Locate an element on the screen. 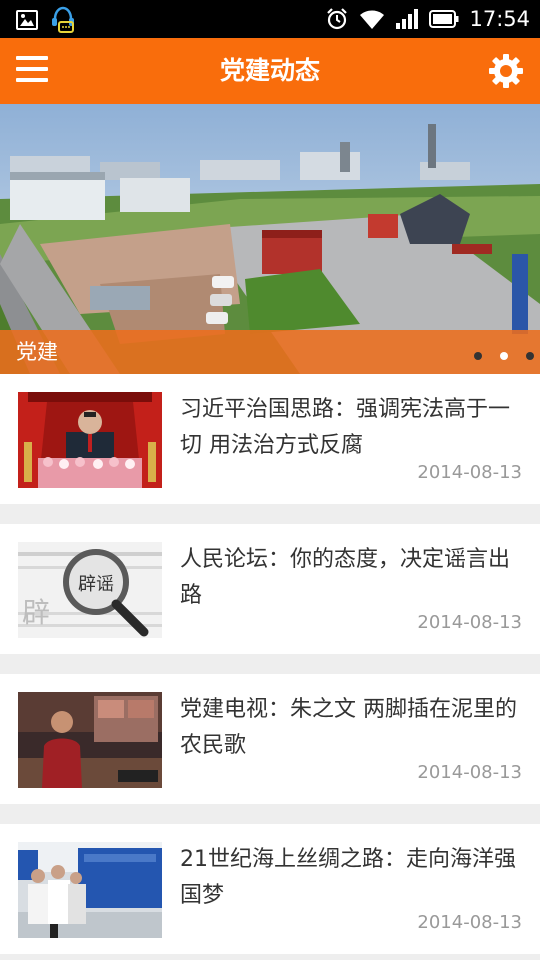 Image resolution: width=540 pixels, height=960 pixels. page-title: 党建动态 is located at coordinates (269, 70).